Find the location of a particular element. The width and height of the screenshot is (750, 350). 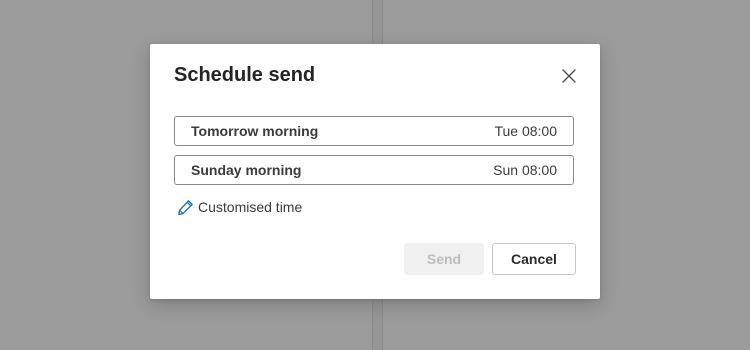

close-icon is located at coordinates (569, 76).